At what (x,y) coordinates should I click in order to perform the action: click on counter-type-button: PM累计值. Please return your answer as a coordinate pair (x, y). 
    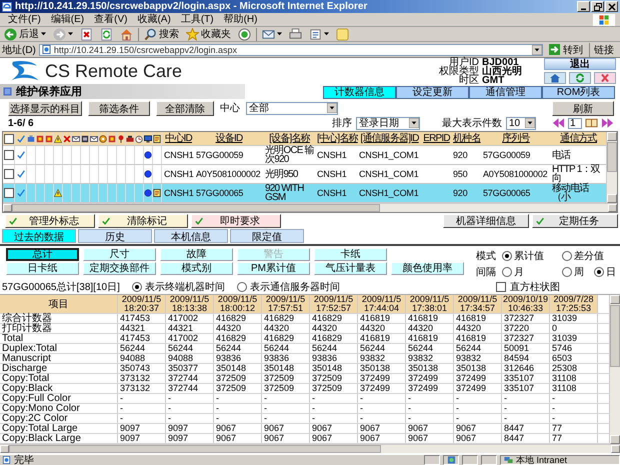
    Looking at the image, I should click on (273, 268).